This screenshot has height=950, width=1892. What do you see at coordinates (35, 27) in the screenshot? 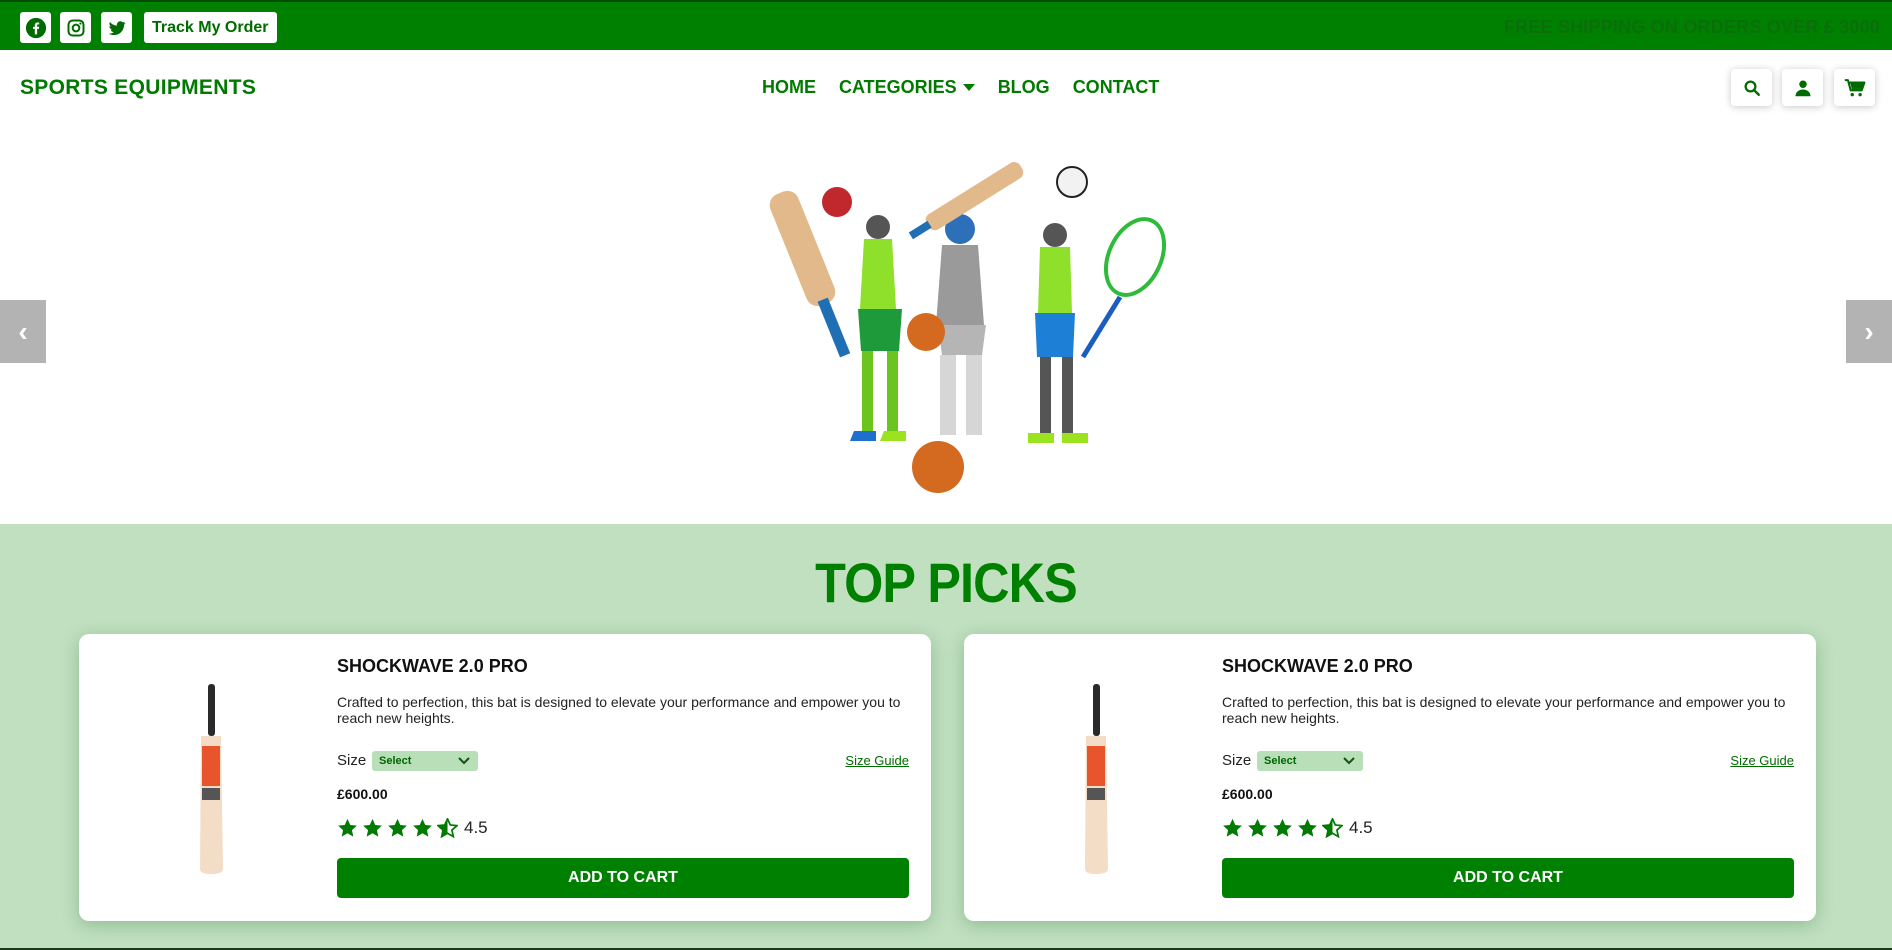
I see `facebook-icon` at bounding box center [35, 27].